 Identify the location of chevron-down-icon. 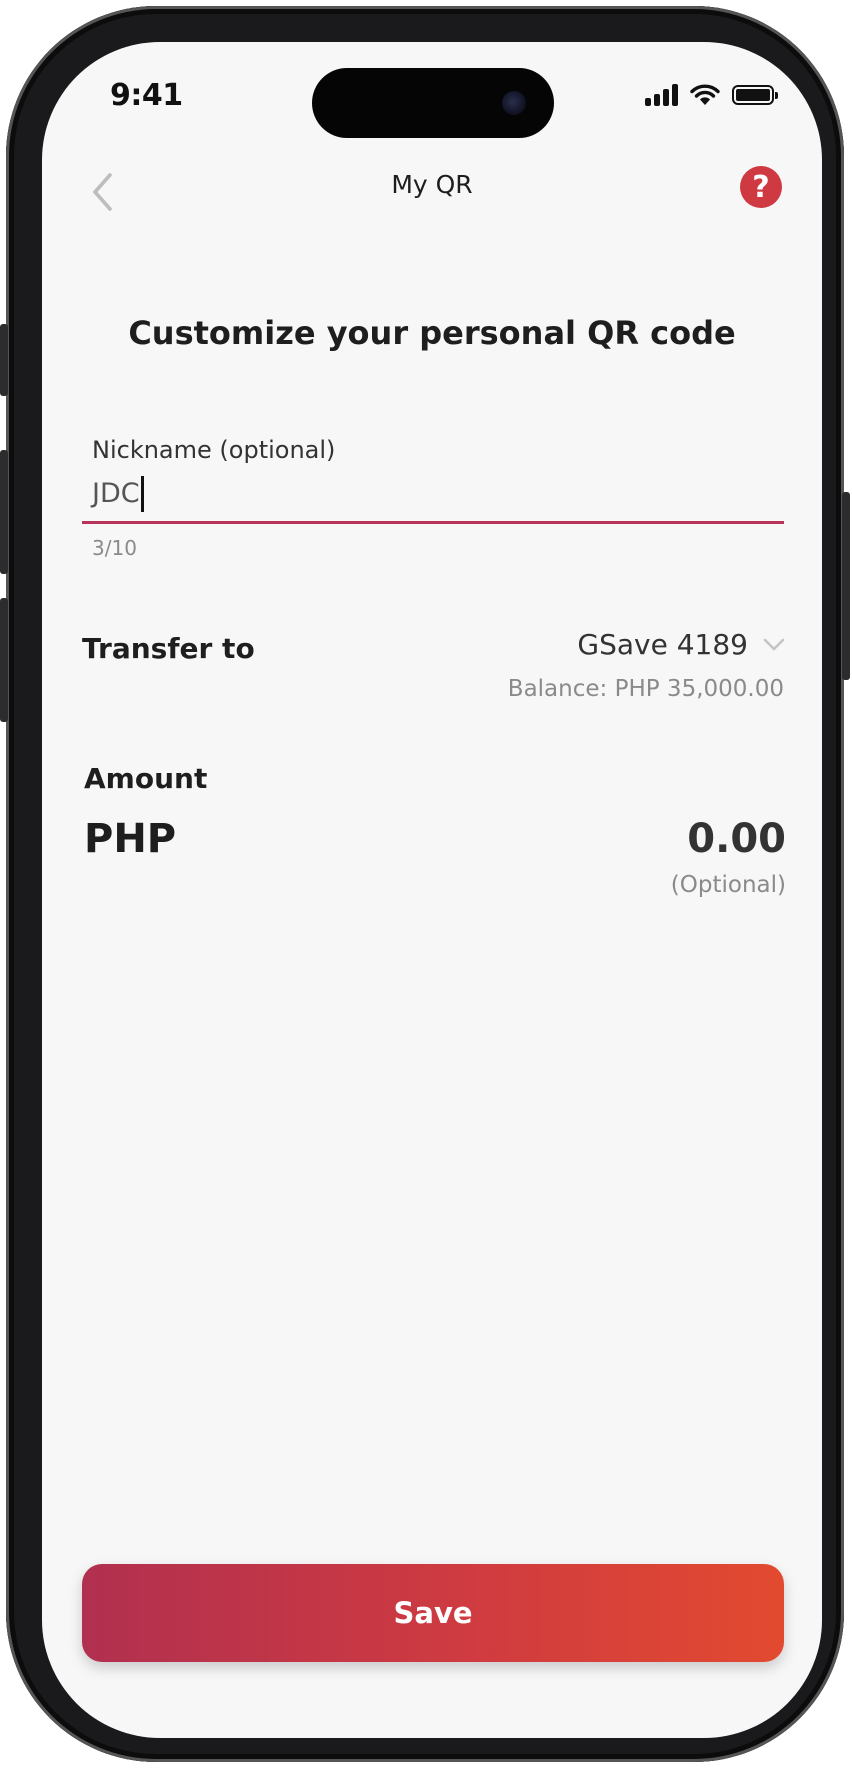
(774, 644).